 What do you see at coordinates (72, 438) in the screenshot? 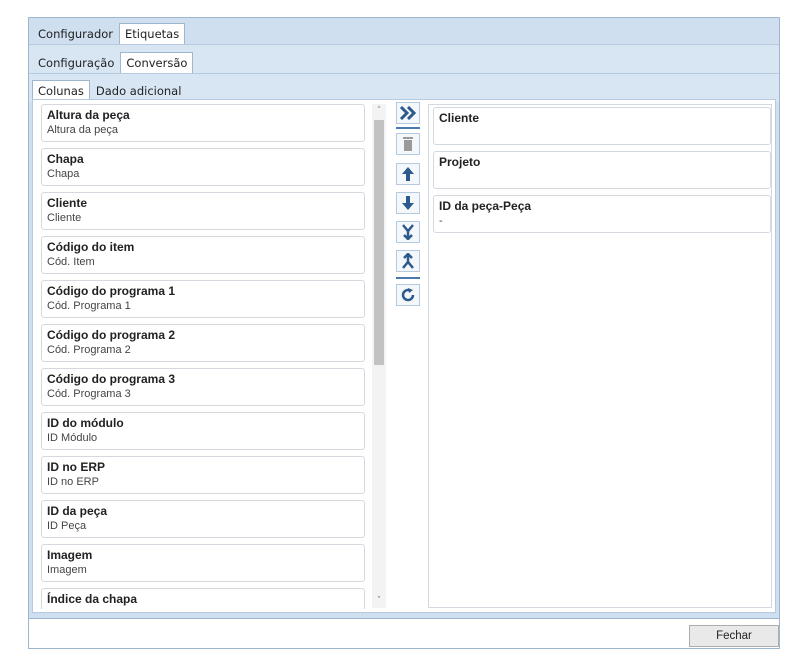
I see `item-subtitle: ID Módulo` at bounding box center [72, 438].